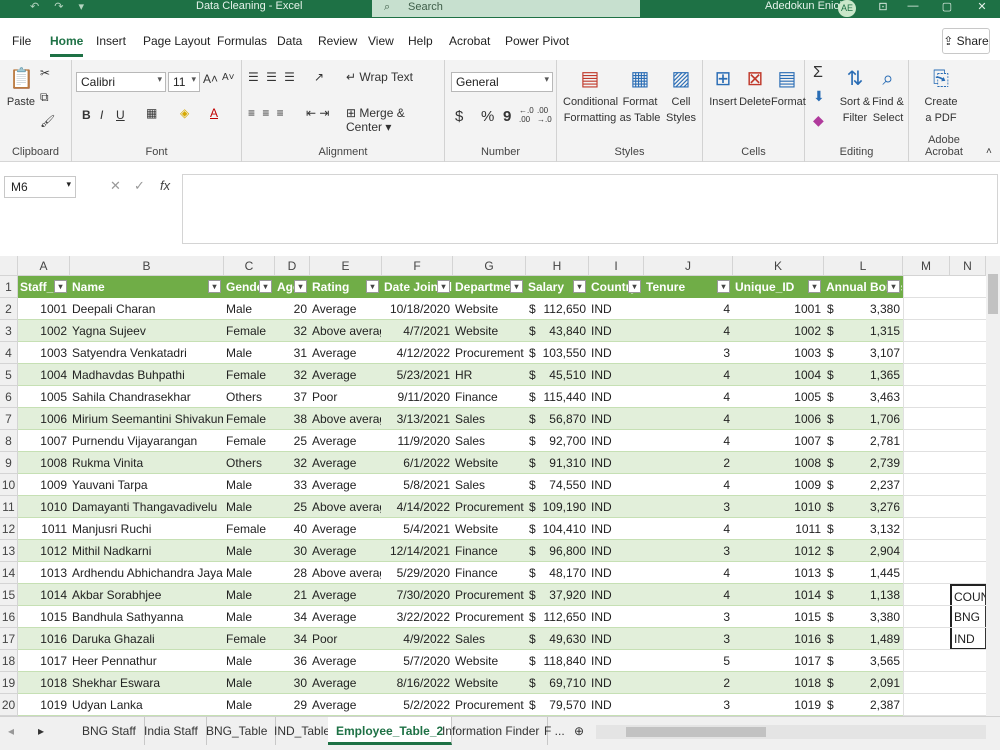 The image size is (1000, 750). Describe the element at coordinates (688, 463) in the screenshot. I see `cell-tenure: 2` at that location.